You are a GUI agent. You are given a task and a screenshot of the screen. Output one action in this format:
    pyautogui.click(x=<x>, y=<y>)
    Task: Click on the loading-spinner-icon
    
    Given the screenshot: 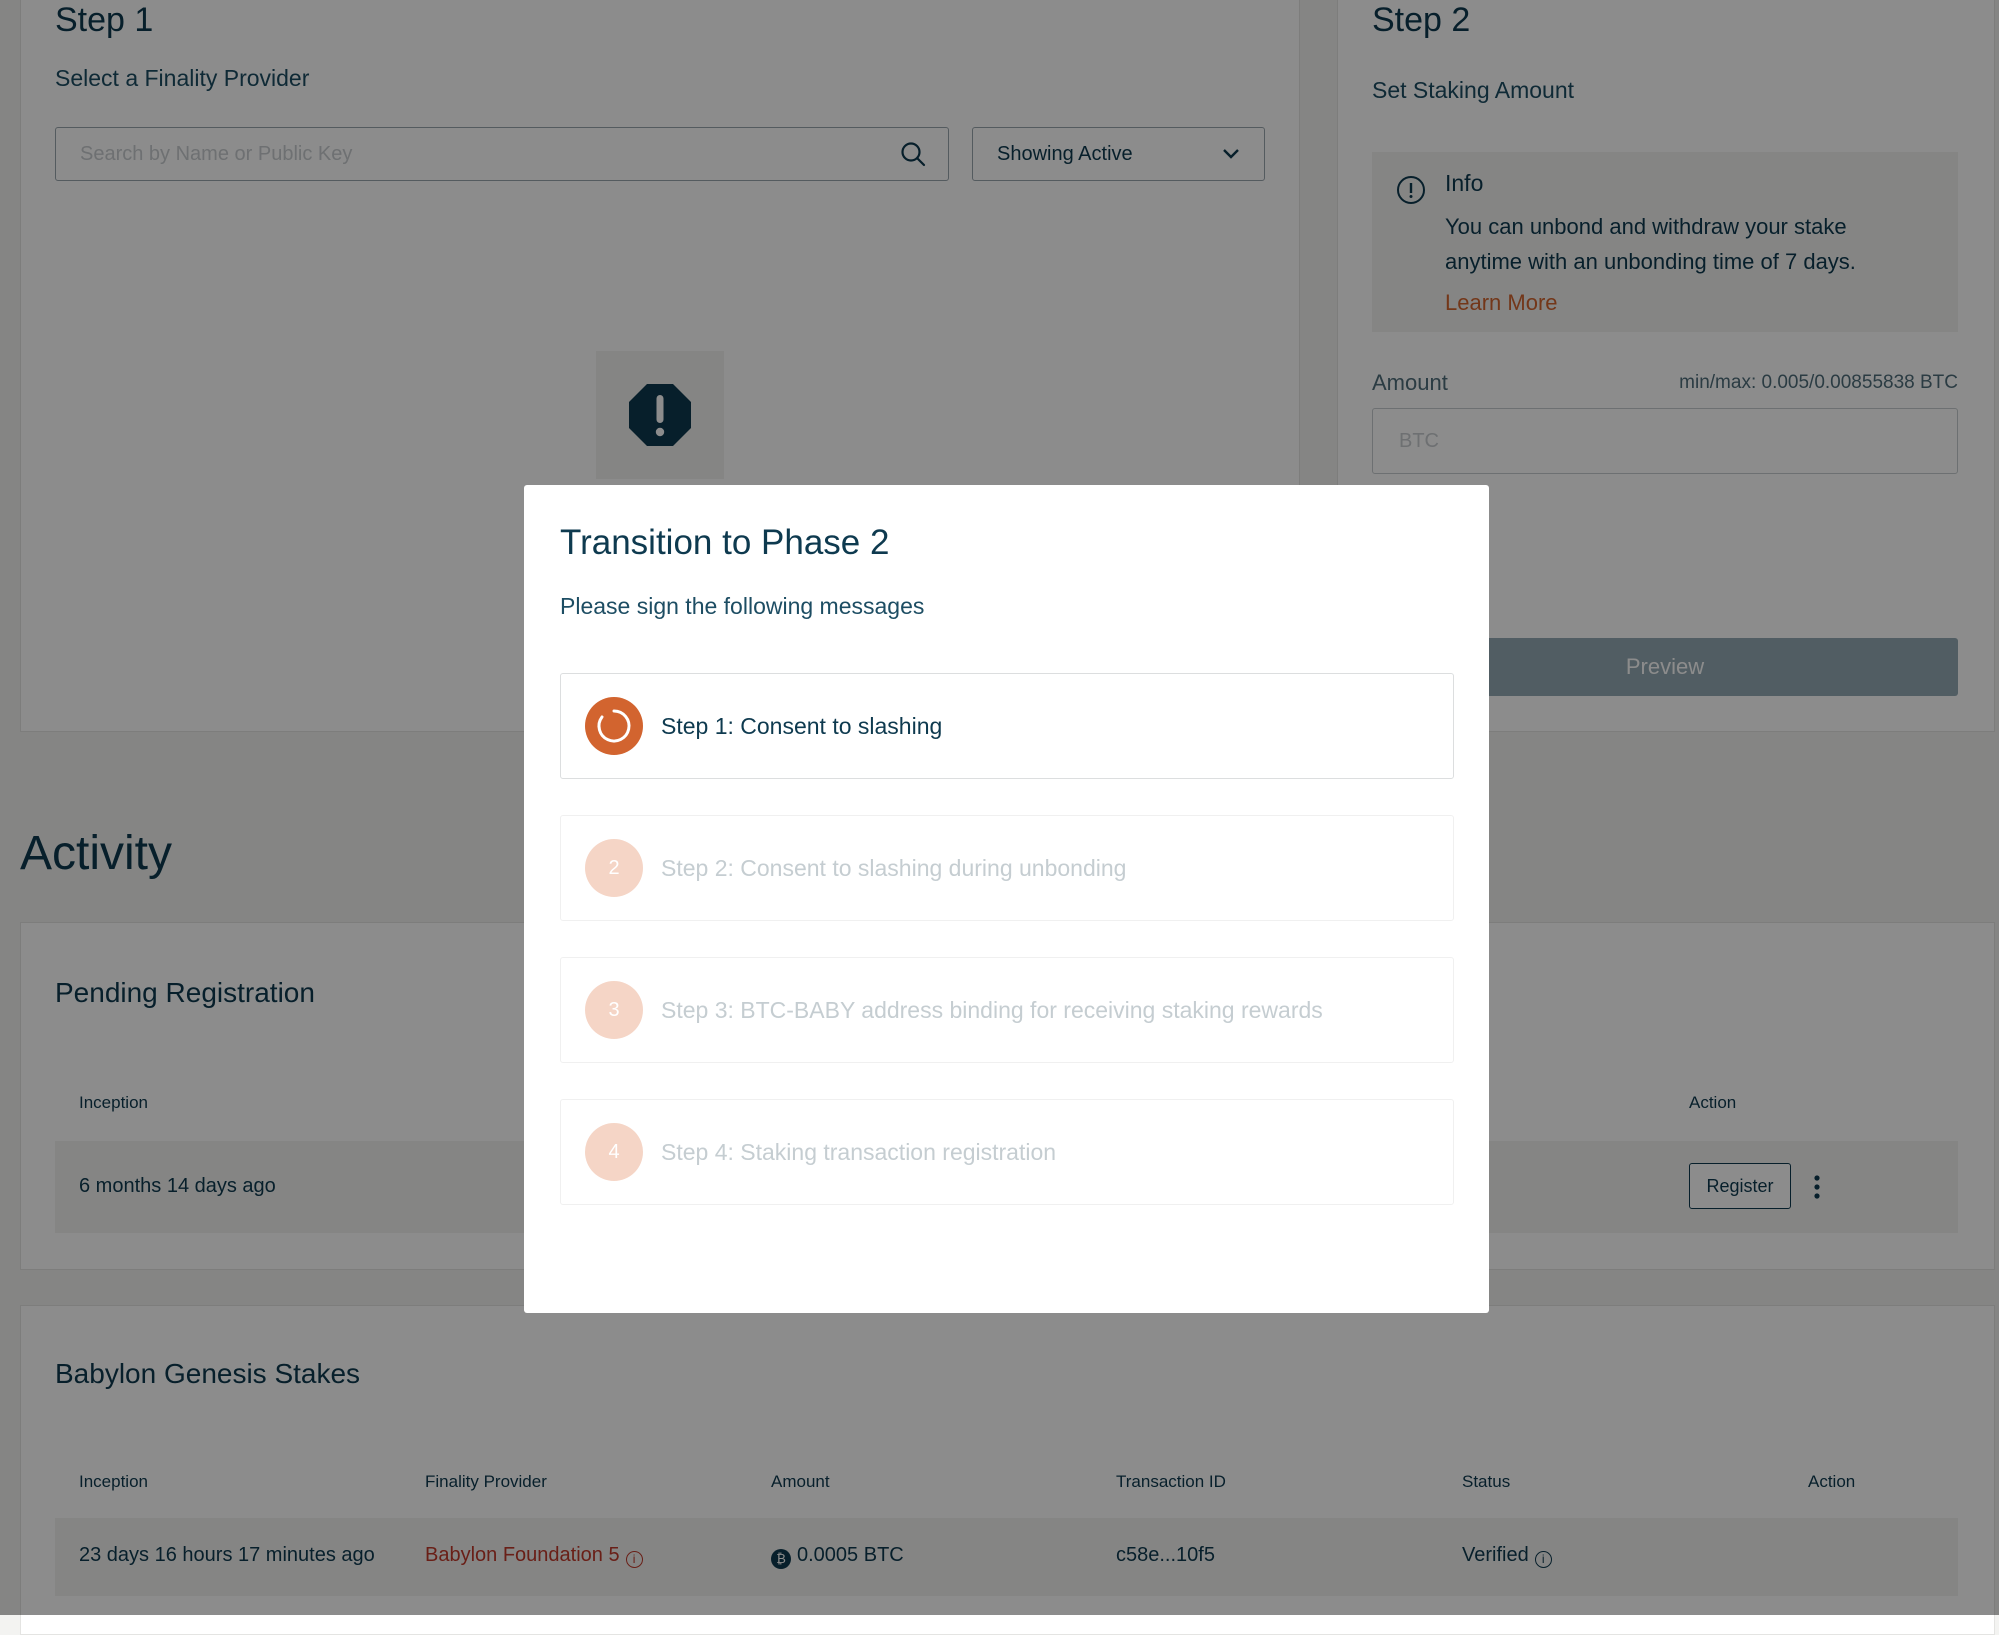 What is the action you would take?
    pyautogui.click(x=614, y=726)
    